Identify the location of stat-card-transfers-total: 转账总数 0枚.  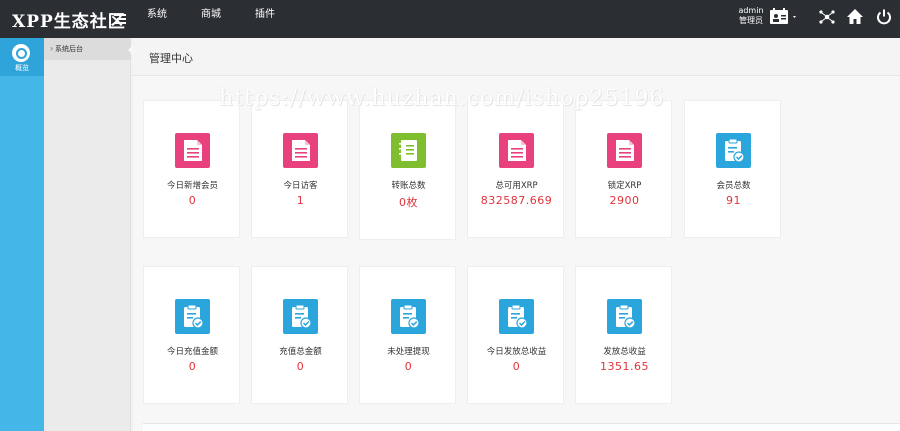
(407, 170).